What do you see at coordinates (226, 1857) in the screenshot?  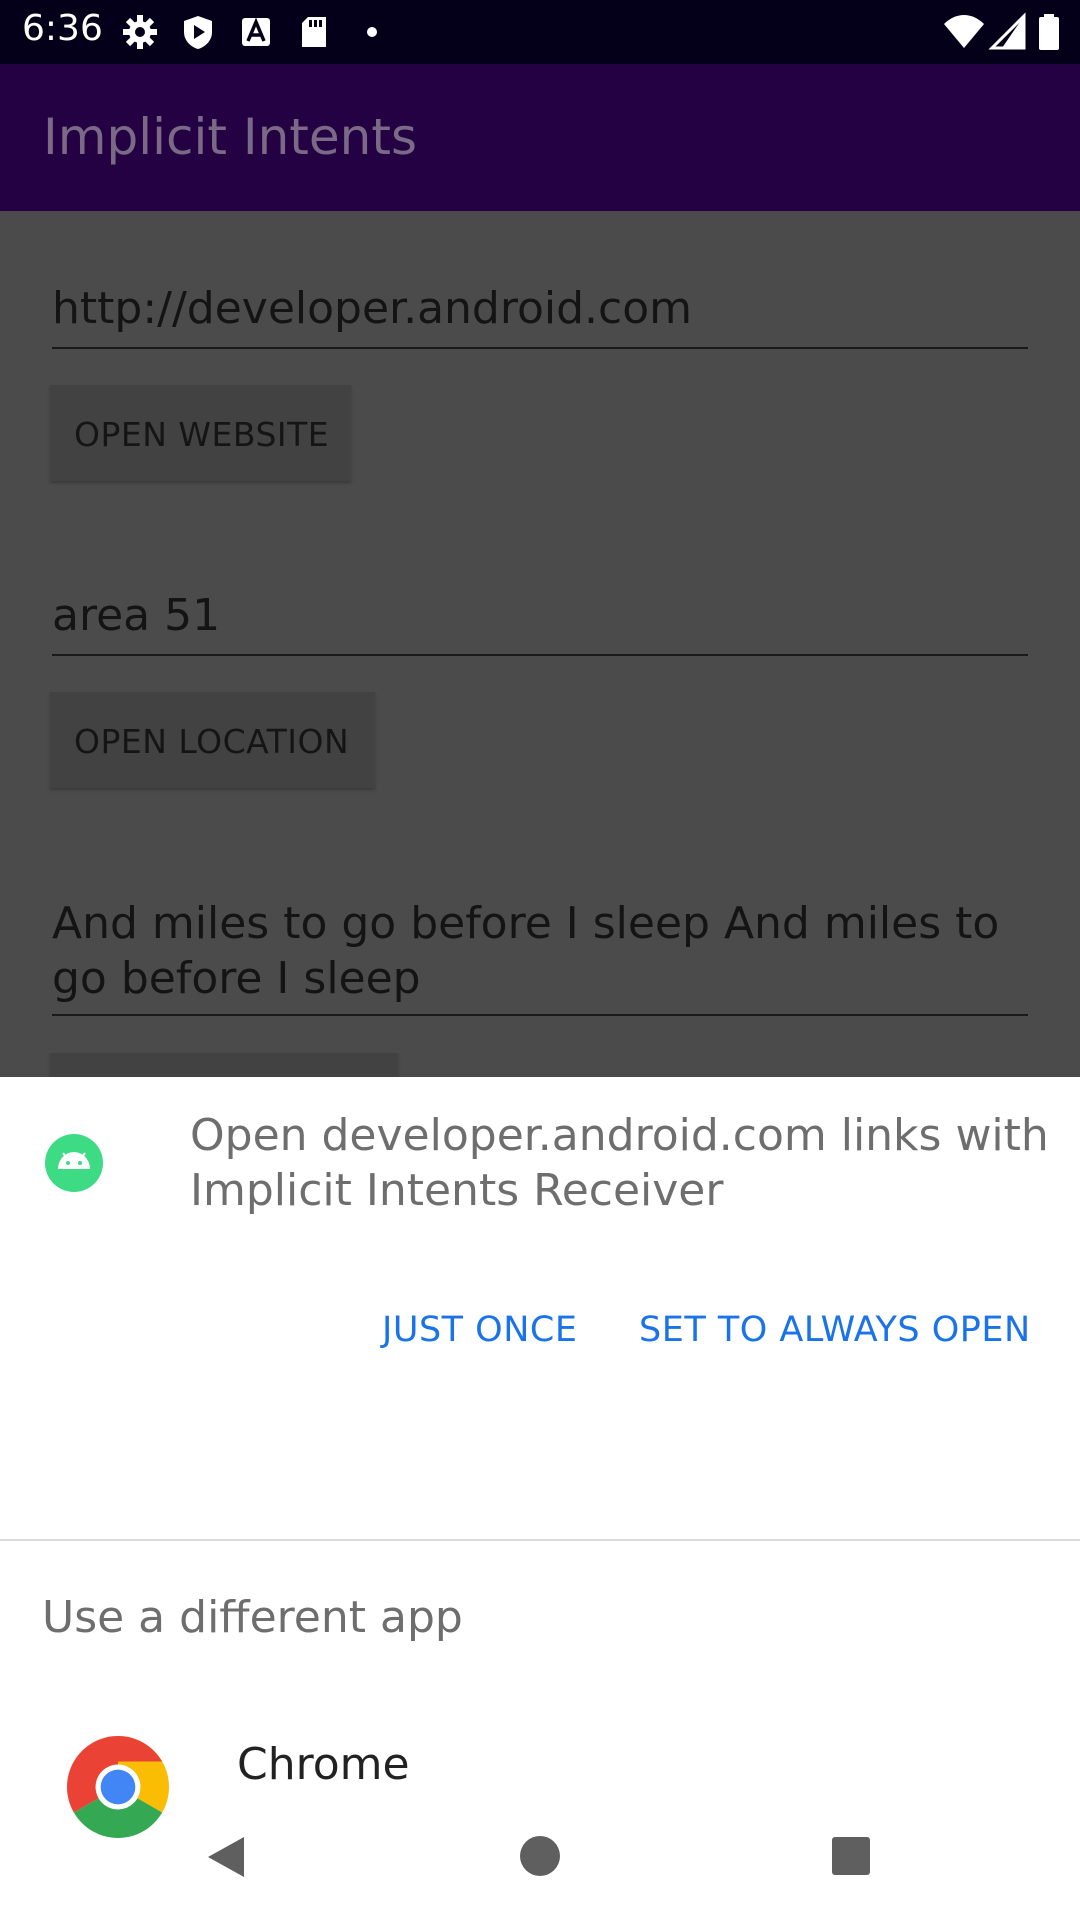 I see `back-icon` at bounding box center [226, 1857].